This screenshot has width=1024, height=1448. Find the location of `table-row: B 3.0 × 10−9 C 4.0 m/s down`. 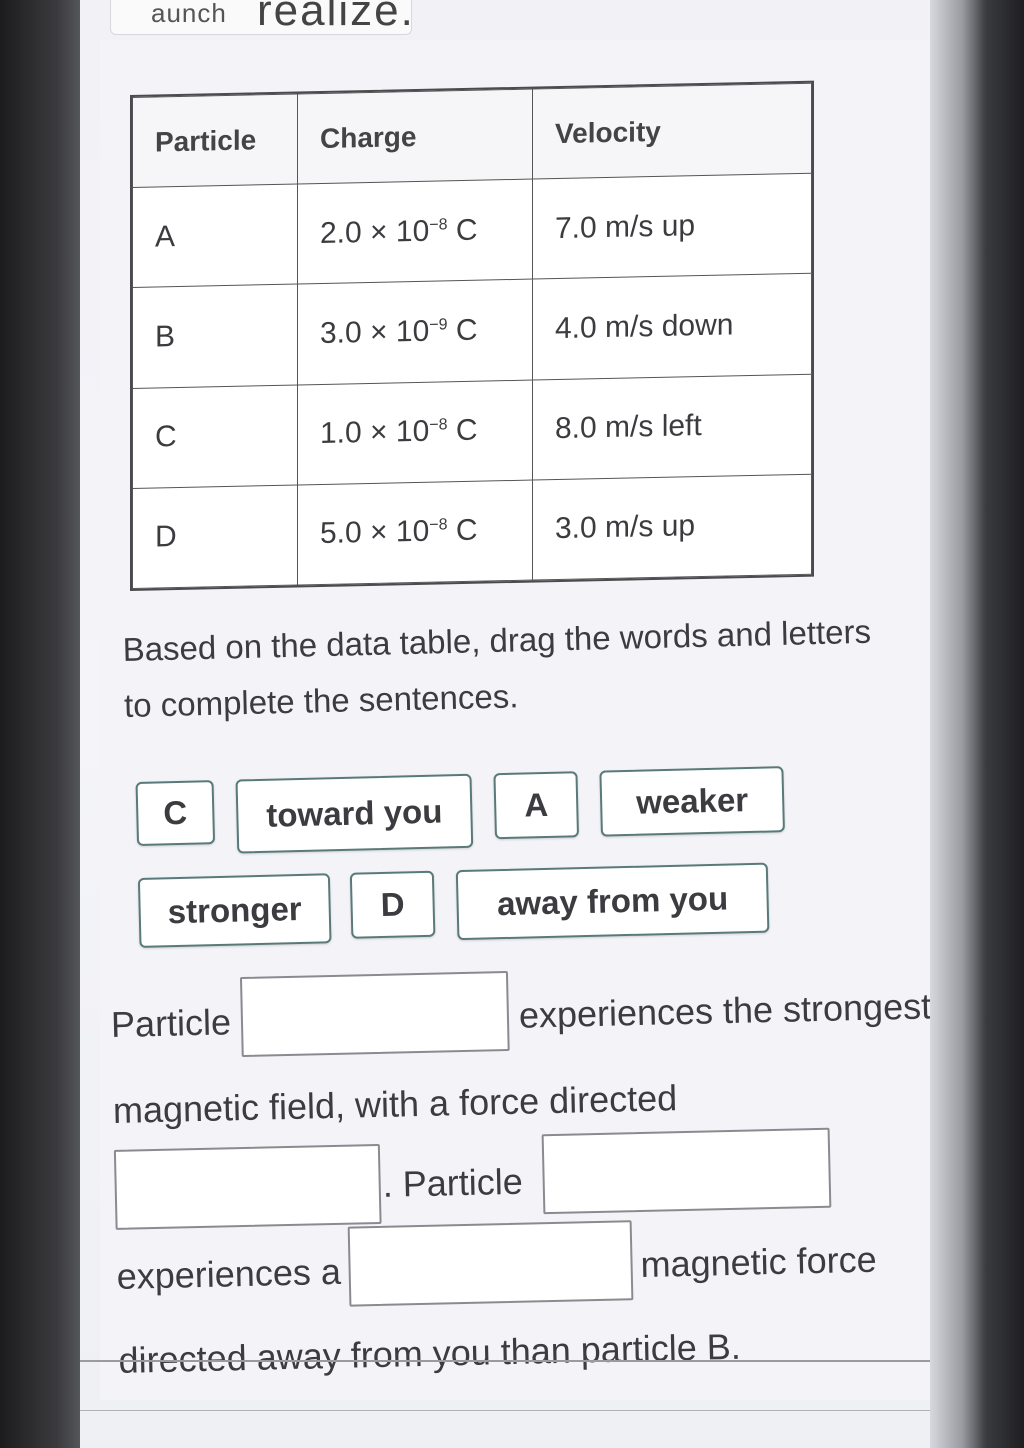

table-row: B 3.0 × 10−9 C 4.0 m/s down is located at coordinates (472, 330).